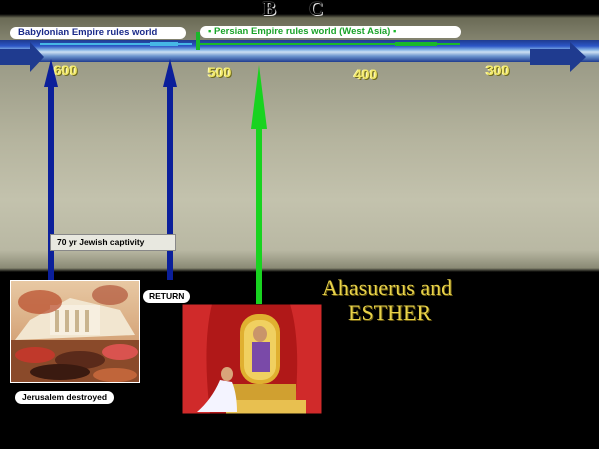 This screenshot has height=449, width=599. I want to click on esther-before-king-image, so click(252, 359).